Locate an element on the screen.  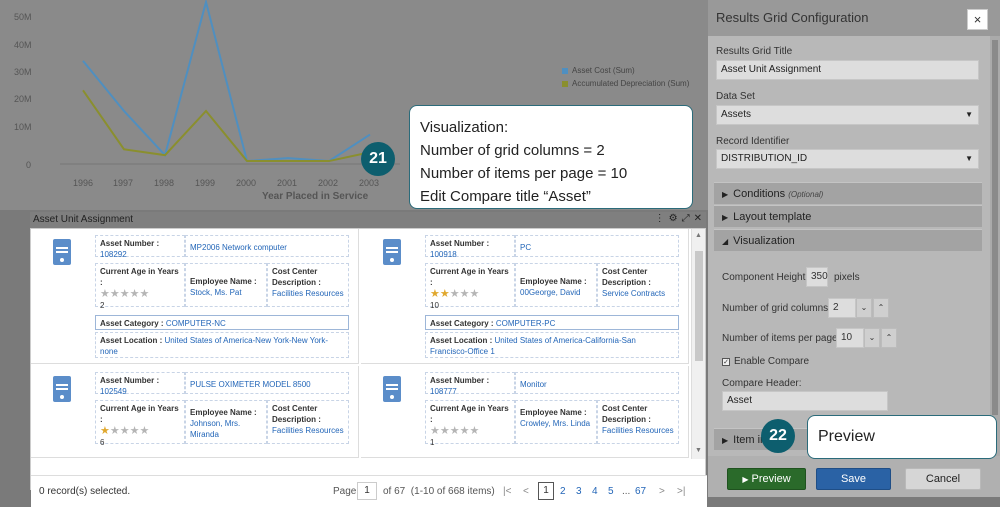
more-icon: ⋮ is located at coordinates (660, 218).